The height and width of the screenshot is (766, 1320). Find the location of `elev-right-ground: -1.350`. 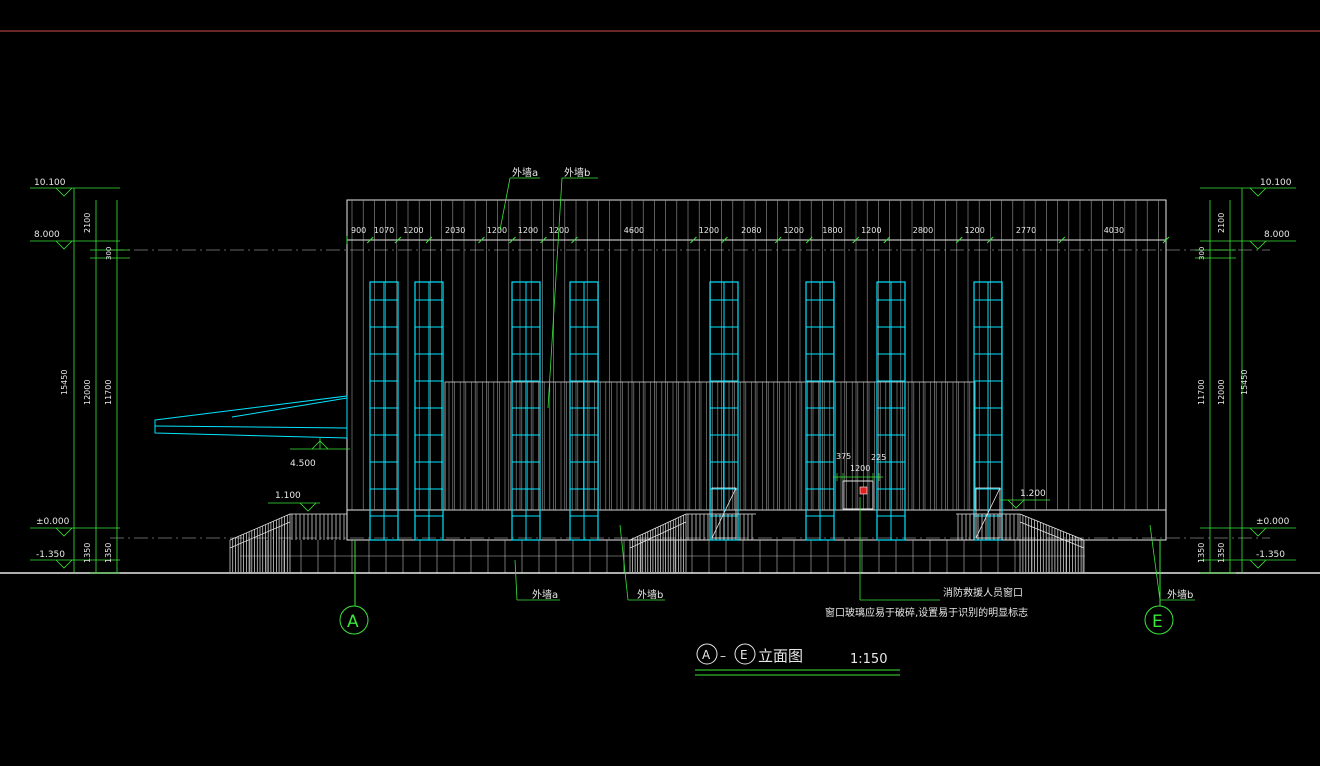

elev-right-ground: -1.350 is located at coordinates (1270, 555).